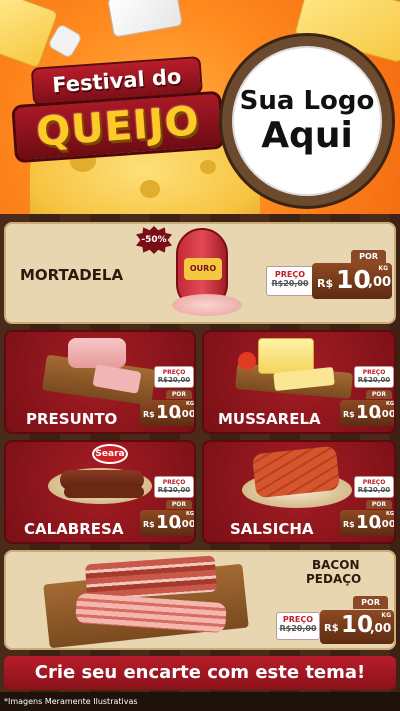 This screenshot has width=400, height=711. What do you see at coordinates (203, 269) in the screenshot?
I see `package-label: OURO` at bounding box center [203, 269].